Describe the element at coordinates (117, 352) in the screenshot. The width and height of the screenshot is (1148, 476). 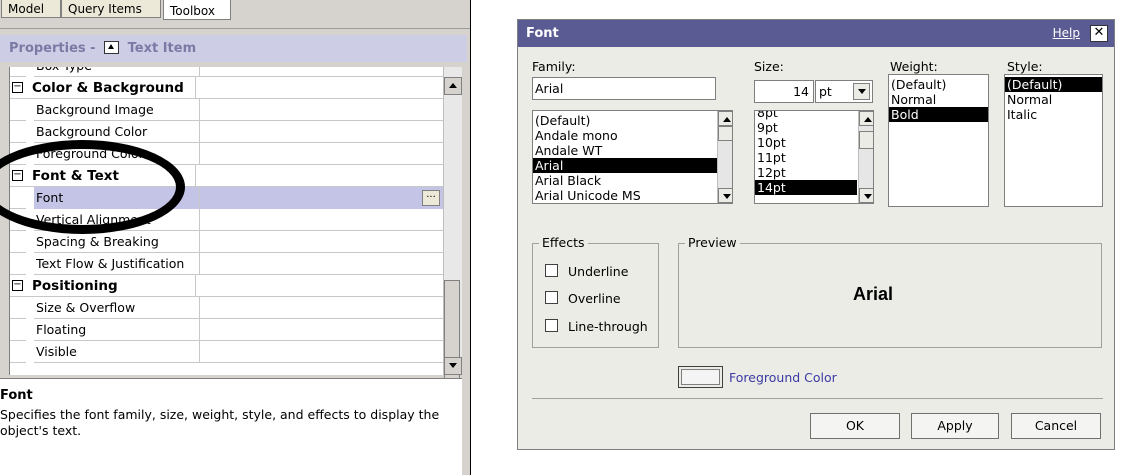
I see `property-name: Visible` at that location.